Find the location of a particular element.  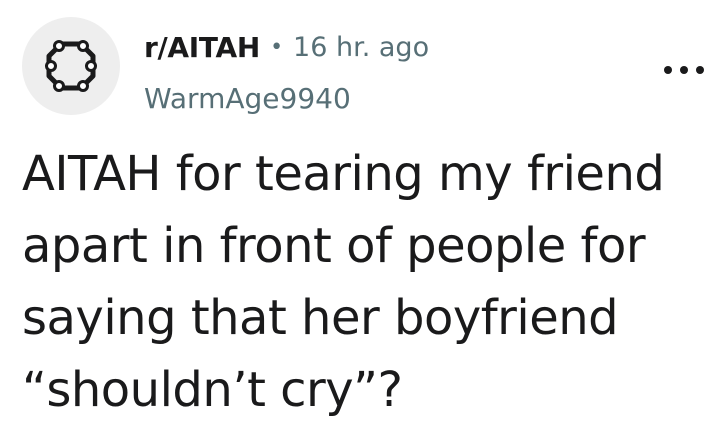

author-link: WarmAge9940 is located at coordinates (247, 98).